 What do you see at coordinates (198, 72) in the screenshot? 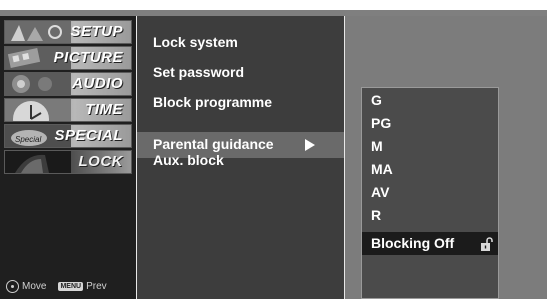
I see `submenu-item-set-password: Set password` at bounding box center [198, 72].